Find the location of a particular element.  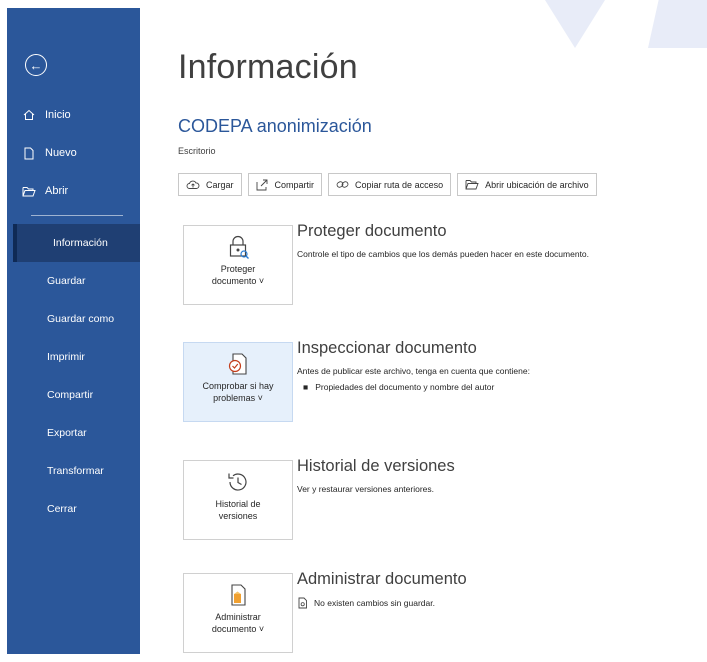

inspect-document-icon is located at coordinates (238, 364).